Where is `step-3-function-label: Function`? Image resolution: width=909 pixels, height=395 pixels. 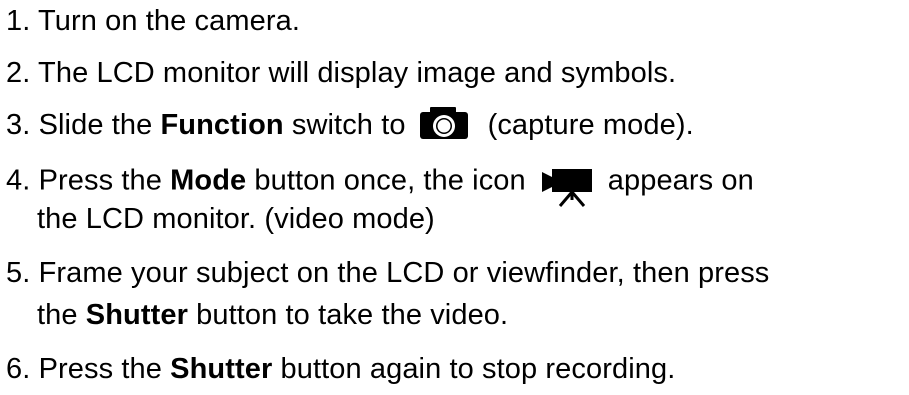 step-3-function-label: Function is located at coordinates (222, 125).